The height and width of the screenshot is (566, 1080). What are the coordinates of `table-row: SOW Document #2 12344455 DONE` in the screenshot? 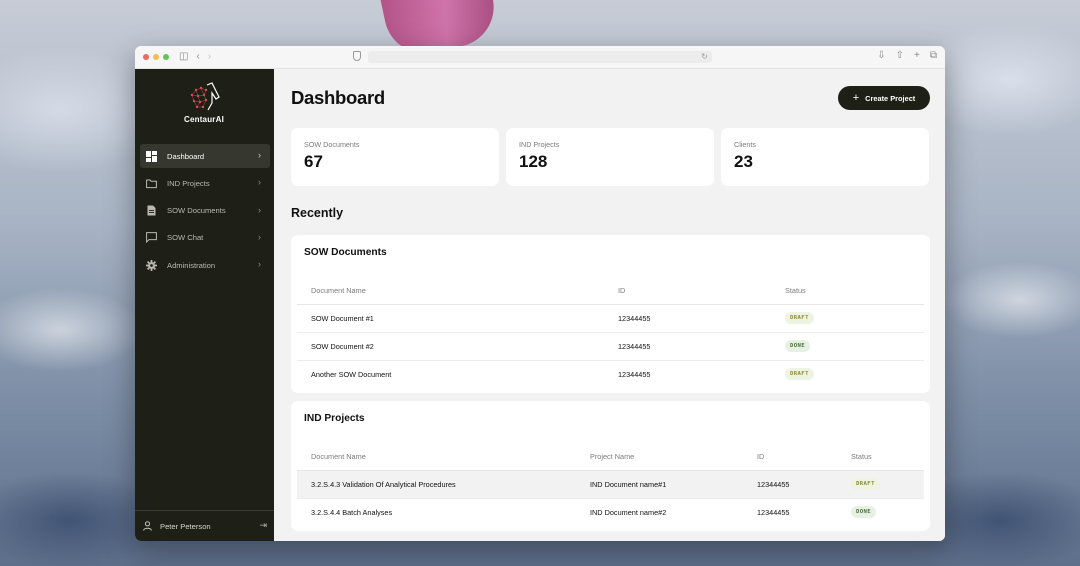 It's located at (610, 346).